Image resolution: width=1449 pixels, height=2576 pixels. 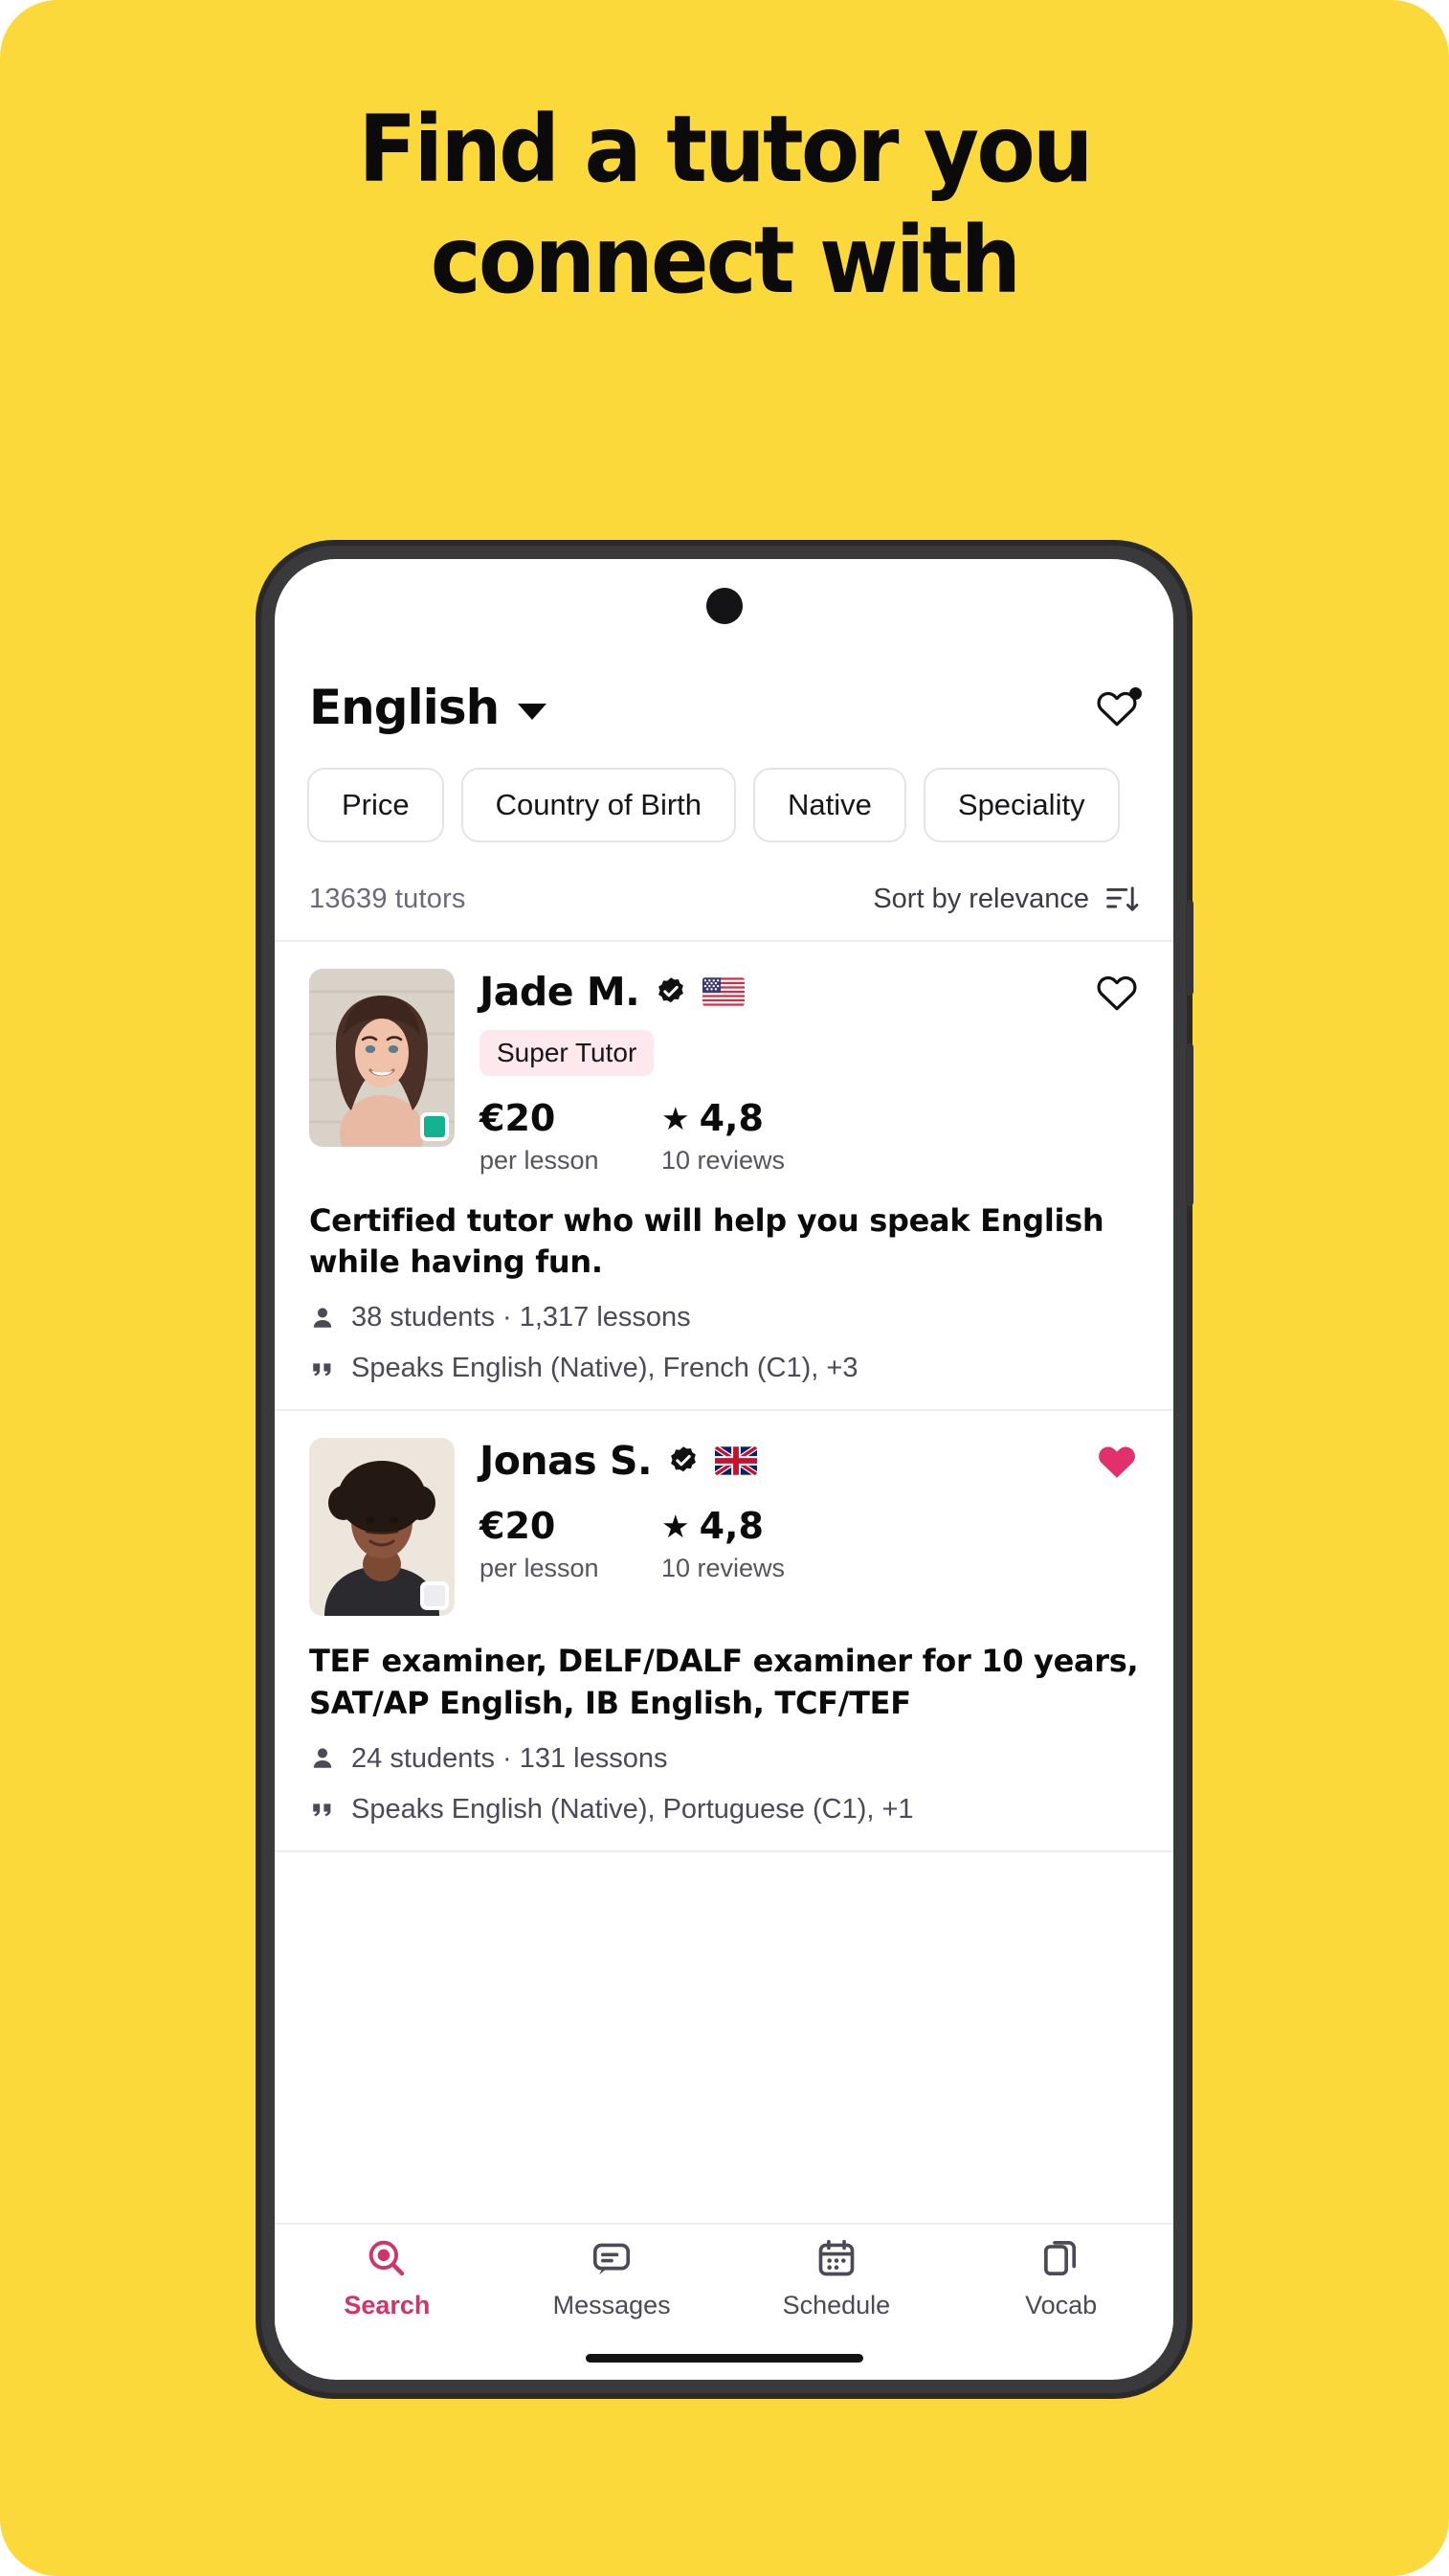 I want to click on sort-label: Sort by relevance, so click(x=981, y=899).